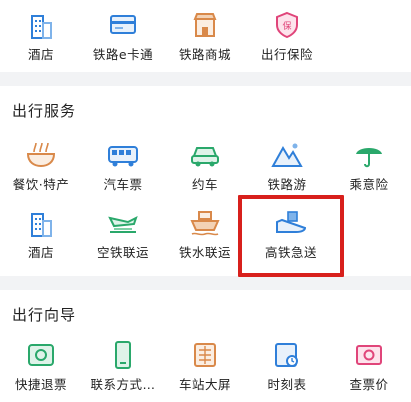 The height and width of the screenshot is (402, 411). What do you see at coordinates (369, 158) in the screenshot?
I see `umbrella-icon` at bounding box center [369, 158].